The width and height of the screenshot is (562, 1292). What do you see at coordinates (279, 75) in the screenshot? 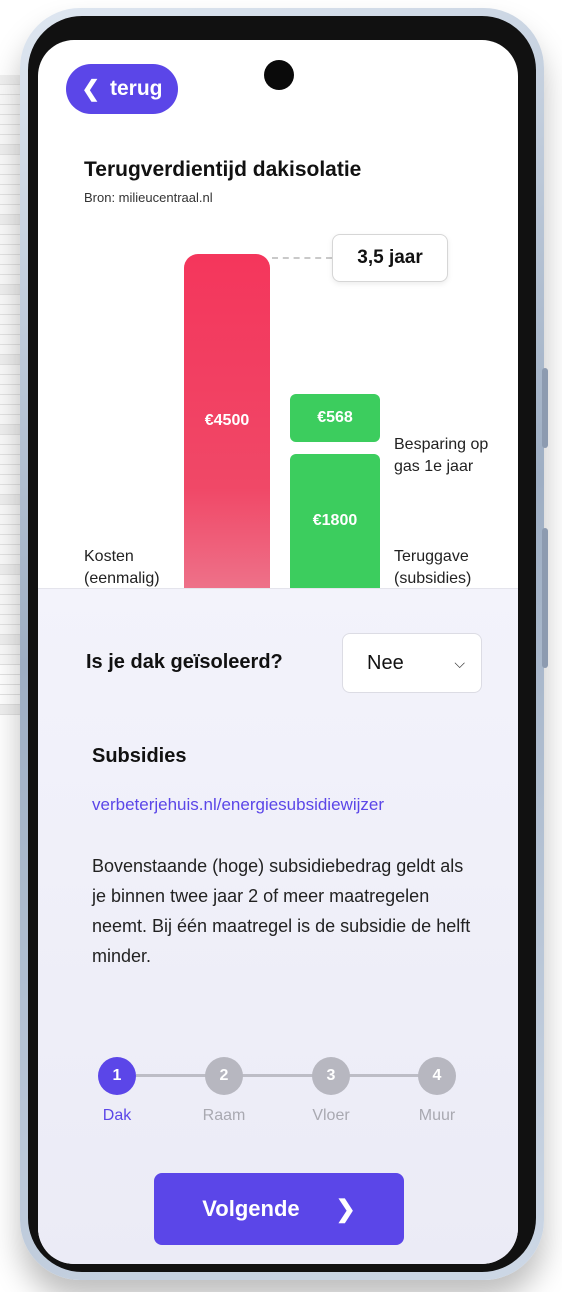
I see `front-camera` at bounding box center [279, 75].